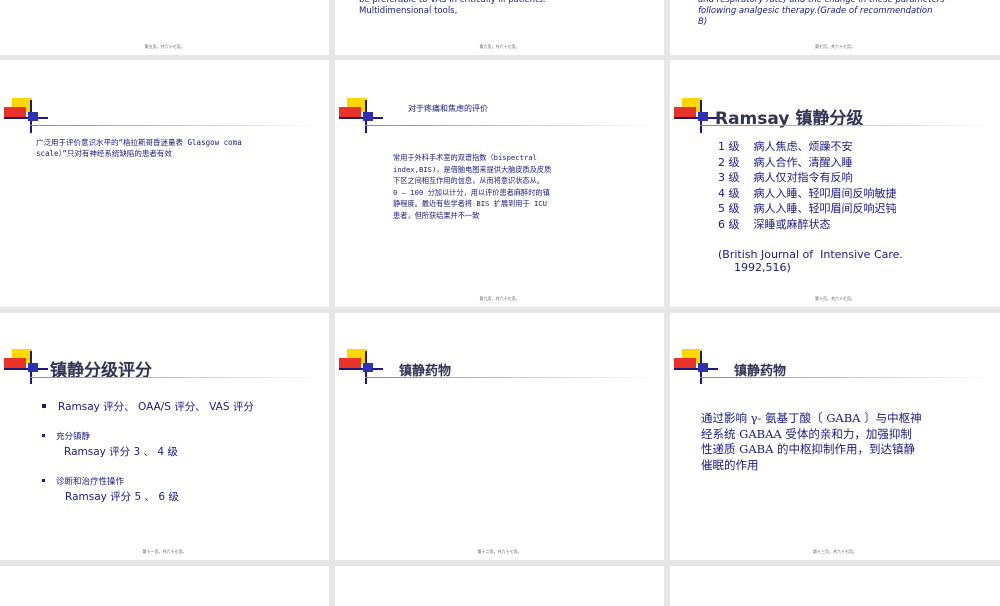 This screenshot has width=1000, height=606. I want to click on slide-bottom-right, so click(835, 586).